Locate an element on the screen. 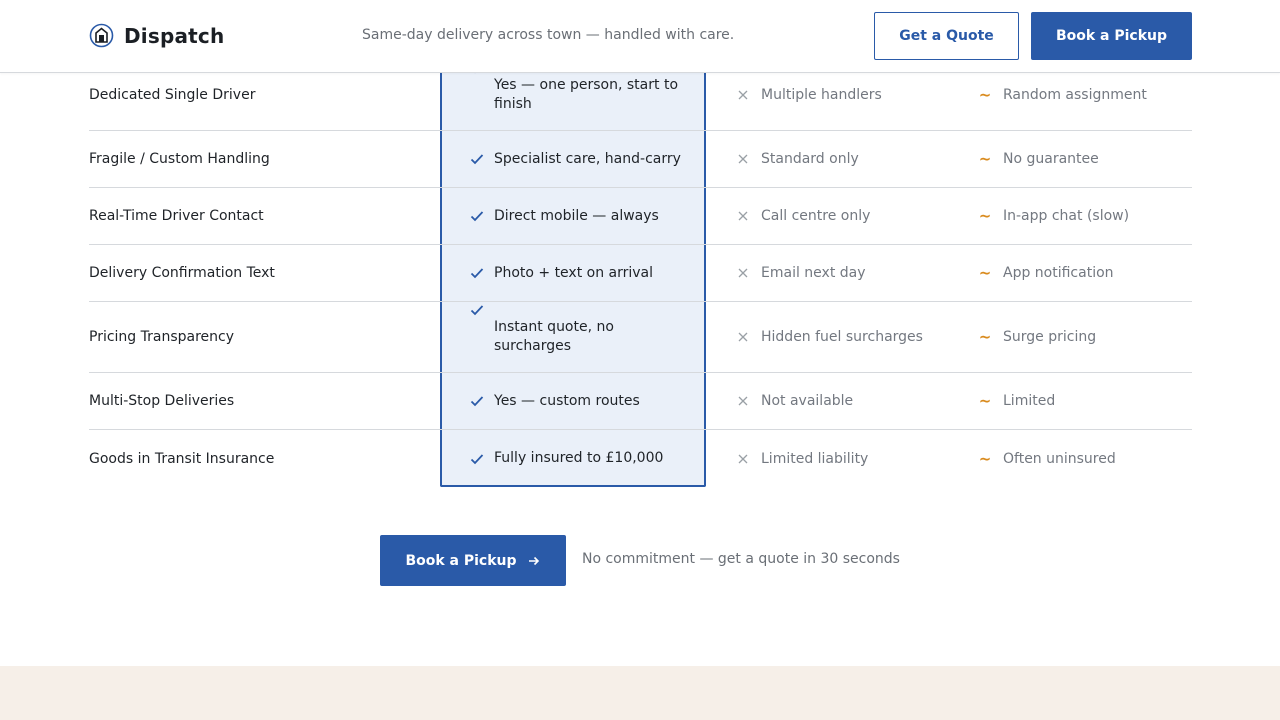  competitor-value: Limited liability is located at coordinates (845, 458).